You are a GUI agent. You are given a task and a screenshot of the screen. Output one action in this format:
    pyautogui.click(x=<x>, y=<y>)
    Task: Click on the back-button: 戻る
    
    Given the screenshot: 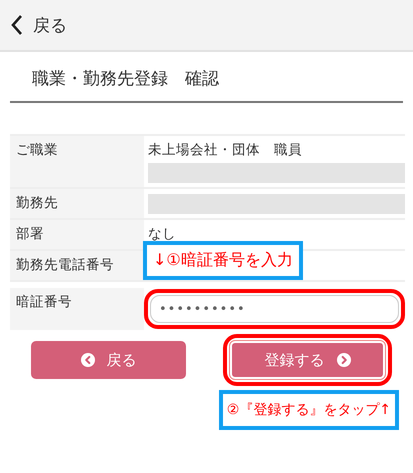 What is the action you would take?
    pyautogui.click(x=108, y=360)
    